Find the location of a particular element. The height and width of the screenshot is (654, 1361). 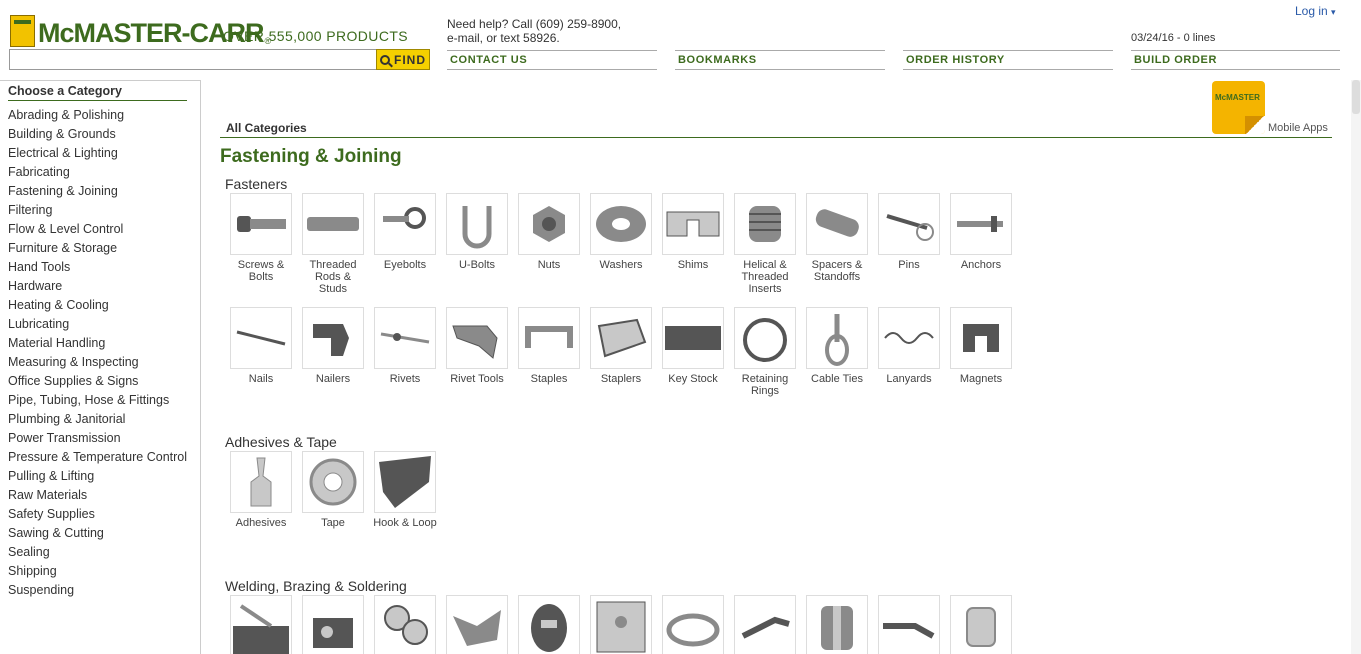

nav-build-order: BUILD ORDER is located at coordinates (1235, 60).